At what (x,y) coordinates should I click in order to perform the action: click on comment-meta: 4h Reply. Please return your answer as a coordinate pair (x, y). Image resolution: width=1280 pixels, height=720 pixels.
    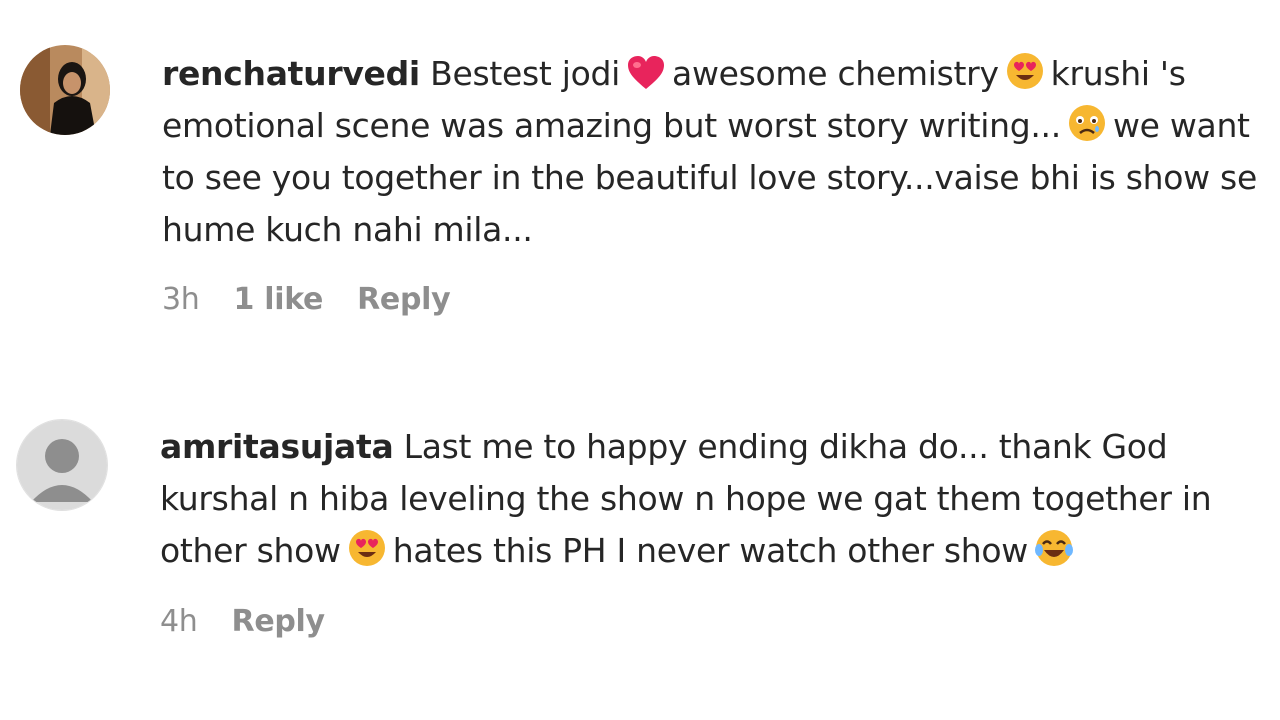
    Looking at the image, I should click on (242, 621).